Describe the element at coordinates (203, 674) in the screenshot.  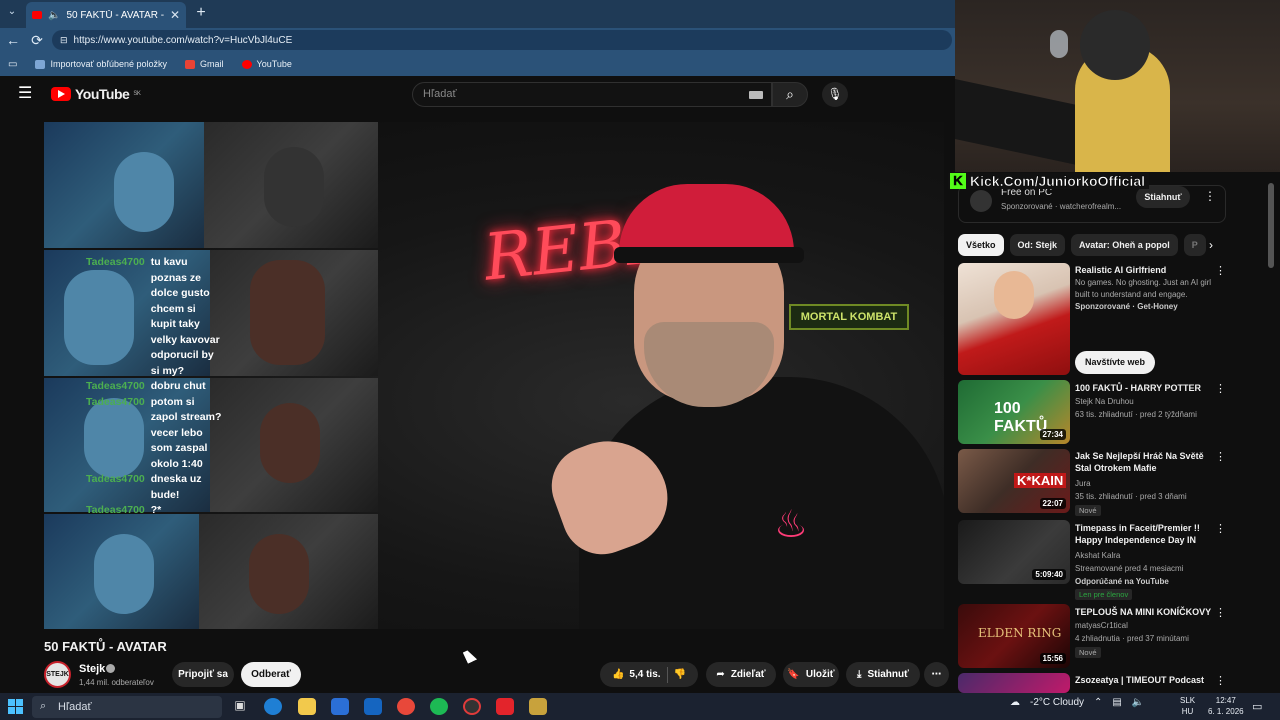
I see `join-button: Pripojiť sa` at that location.